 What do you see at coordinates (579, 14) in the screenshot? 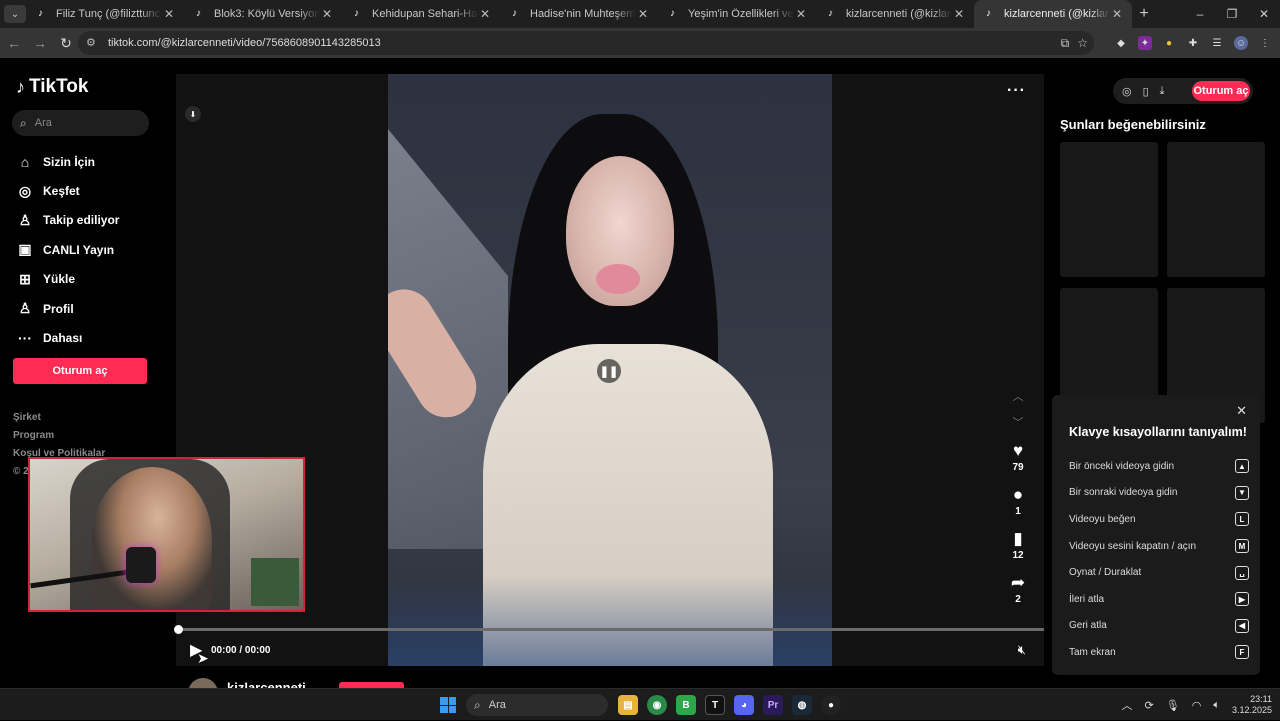
I see `browser-tab: ♪ Hadise'nin Muhteşem Dans Performansı✕` at bounding box center [579, 14].